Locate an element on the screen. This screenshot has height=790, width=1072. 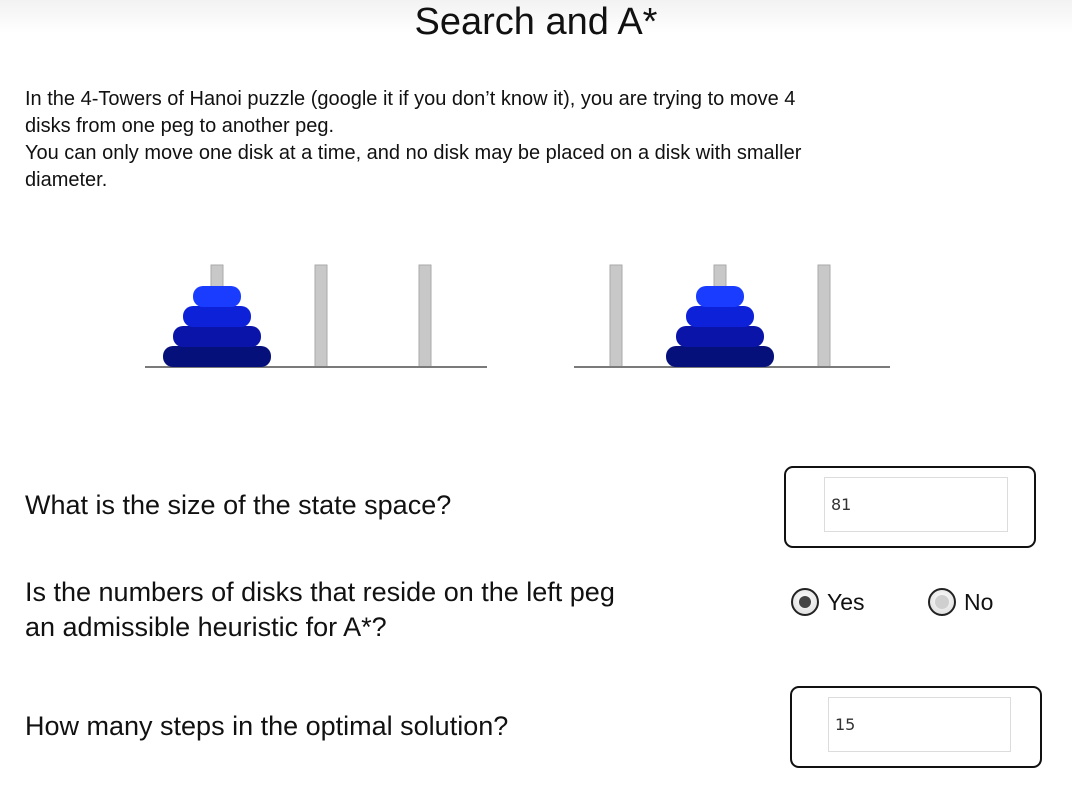
hanoi-goal-state is located at coordinates (732, 313).